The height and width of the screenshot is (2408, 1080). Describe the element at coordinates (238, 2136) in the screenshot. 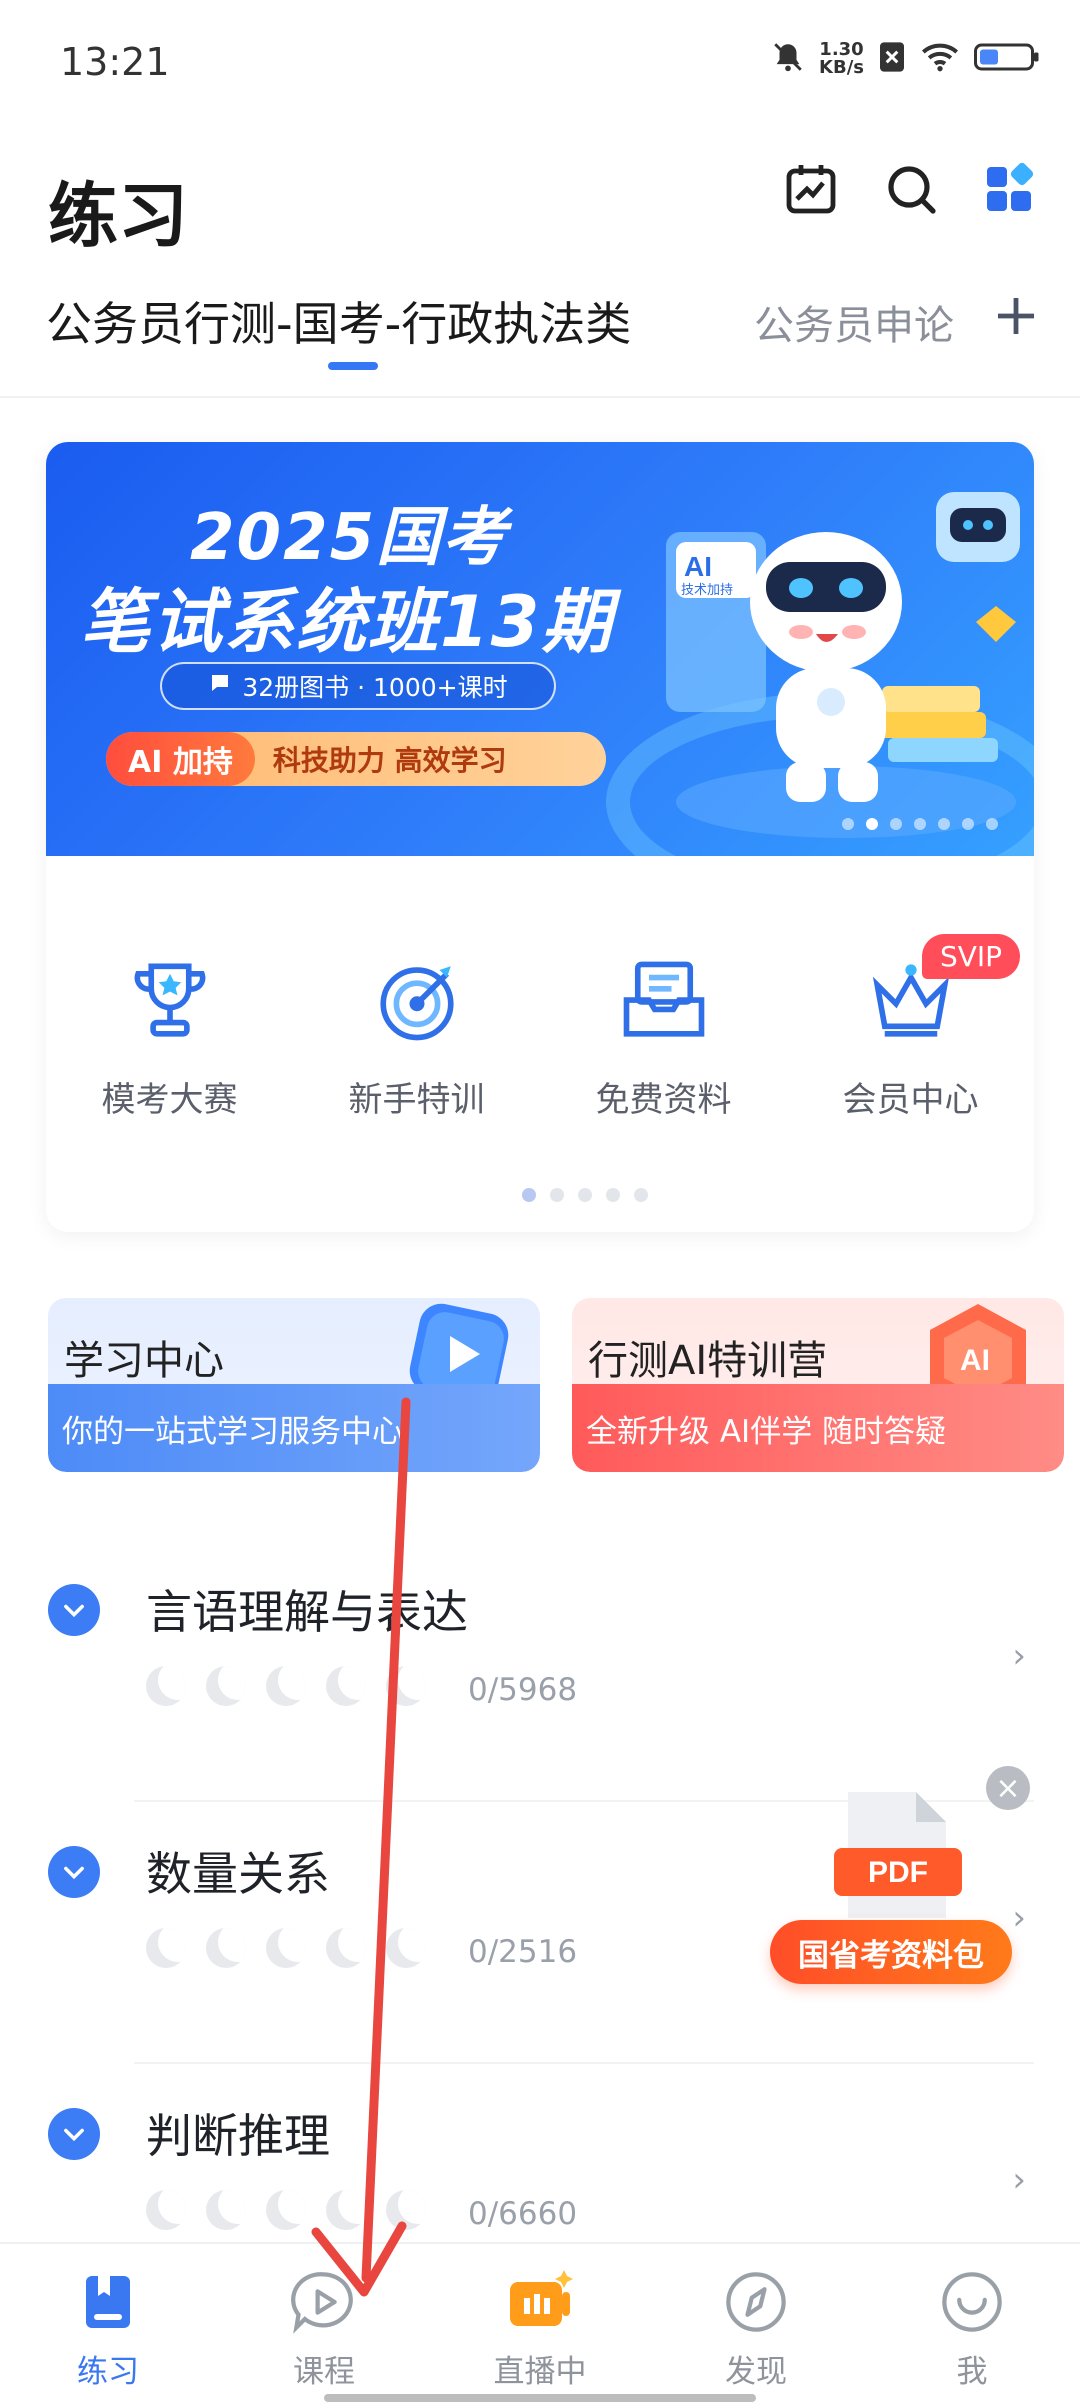

I see `subject-name: 判断推理` at that location.